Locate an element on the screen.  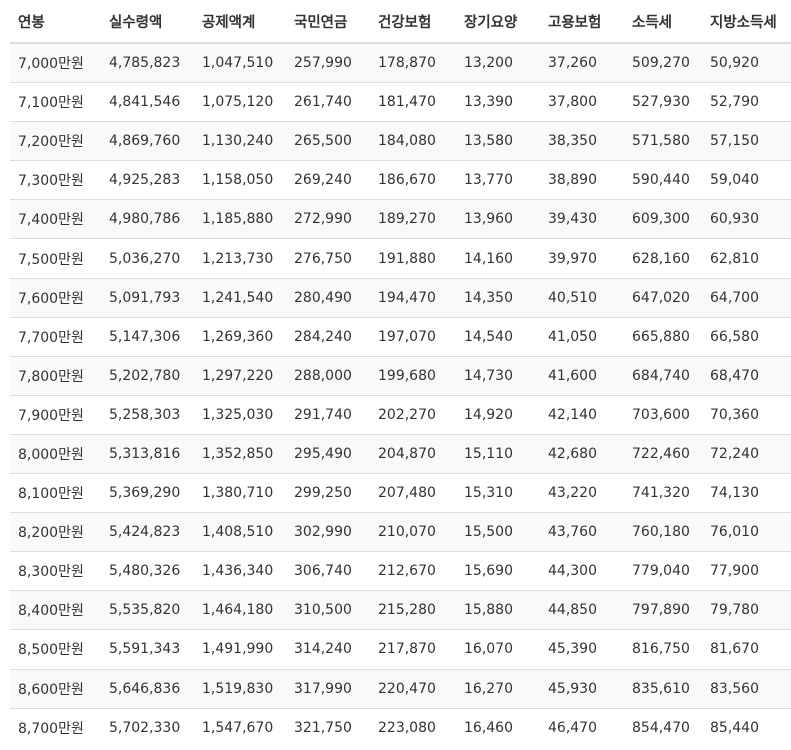
table-cell: 217,870 is located at coordinates (413, 649).